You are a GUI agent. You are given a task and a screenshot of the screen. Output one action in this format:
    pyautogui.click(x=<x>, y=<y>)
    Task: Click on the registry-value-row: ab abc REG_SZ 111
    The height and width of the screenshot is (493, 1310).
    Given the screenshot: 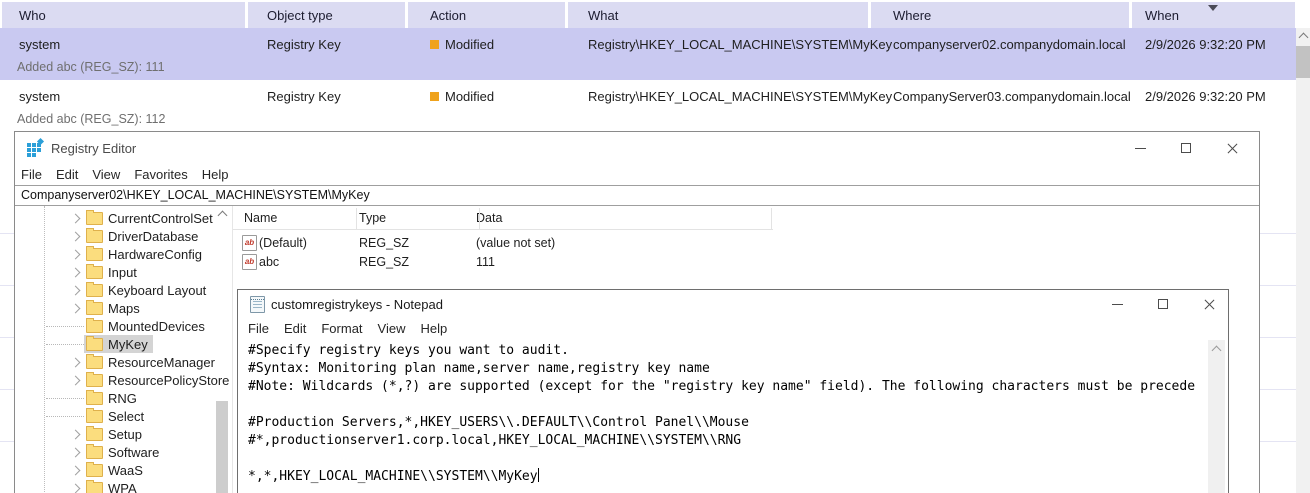 What is the action you would take?
    pyautogui.click(x=746, y=261)
    